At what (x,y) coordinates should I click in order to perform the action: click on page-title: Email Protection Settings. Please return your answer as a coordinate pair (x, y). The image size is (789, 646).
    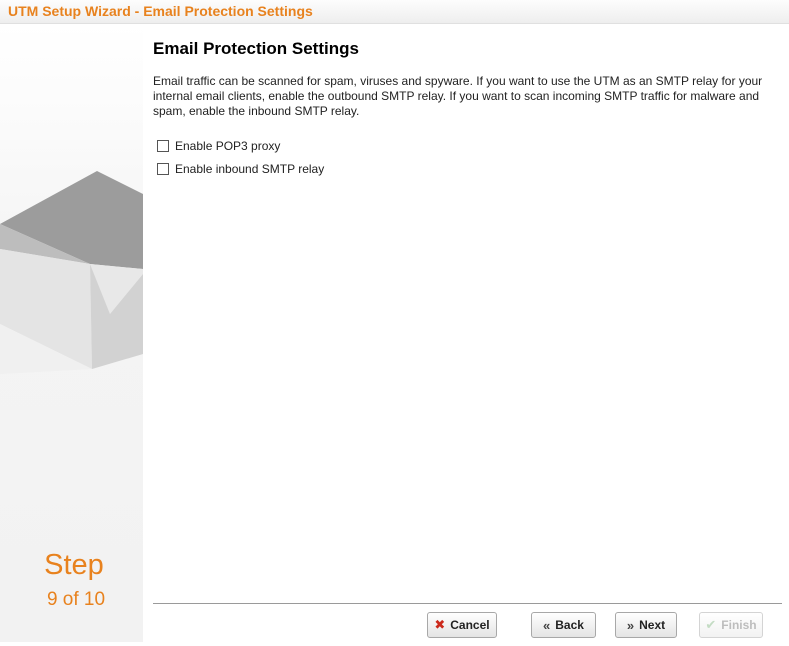
    Looking at the image, I should click on (256, 48).